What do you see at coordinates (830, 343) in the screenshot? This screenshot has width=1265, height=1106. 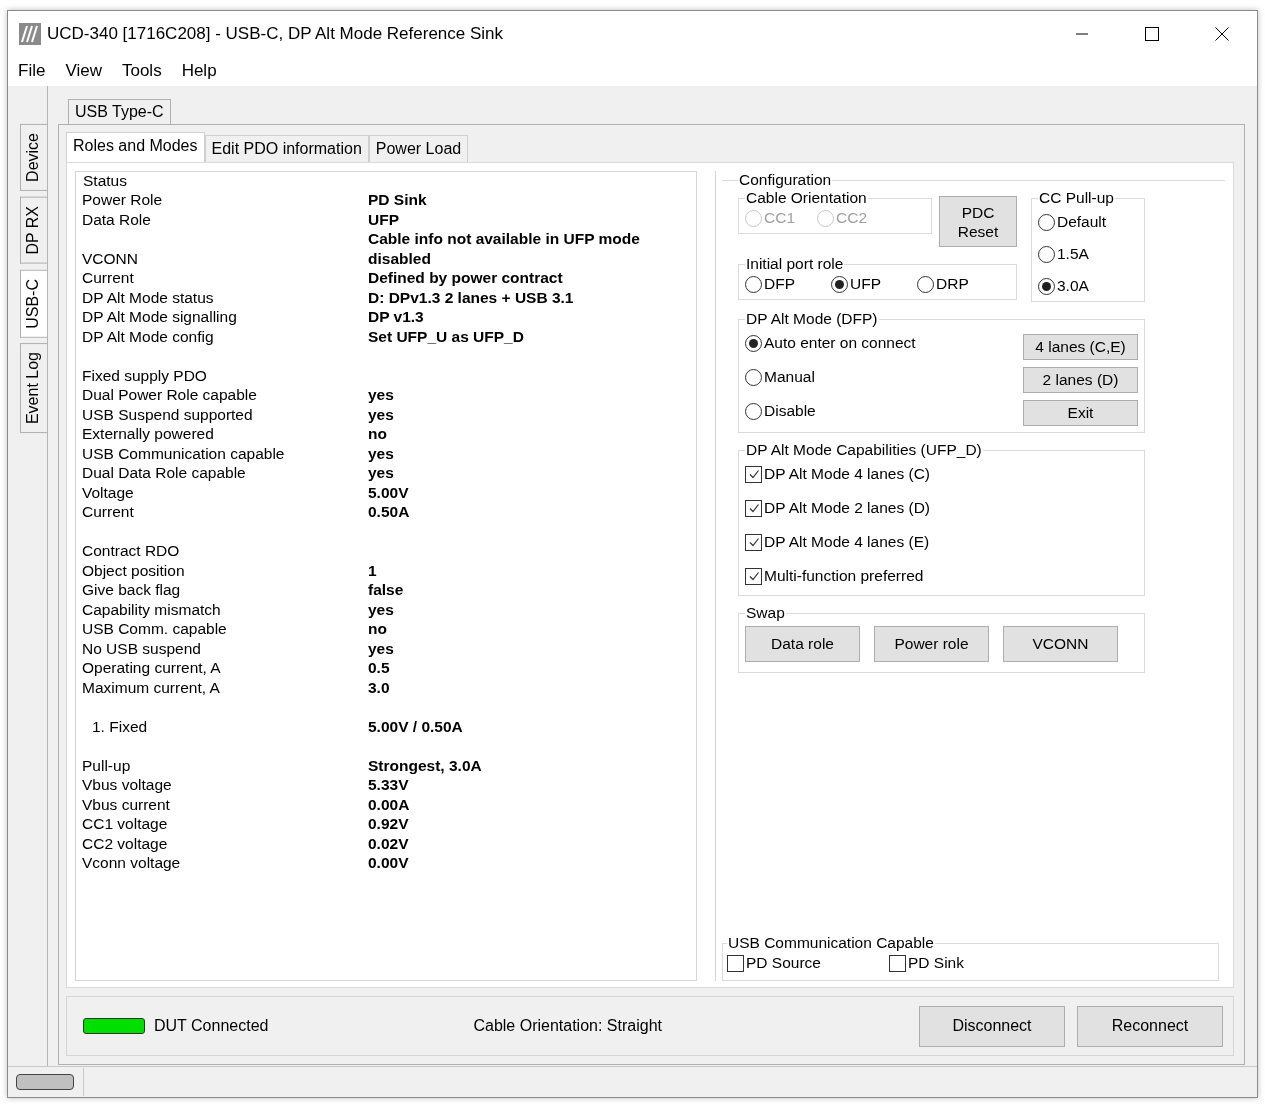 I see `radio-option: Auto enter on connect` at bounding box center [830, 343].